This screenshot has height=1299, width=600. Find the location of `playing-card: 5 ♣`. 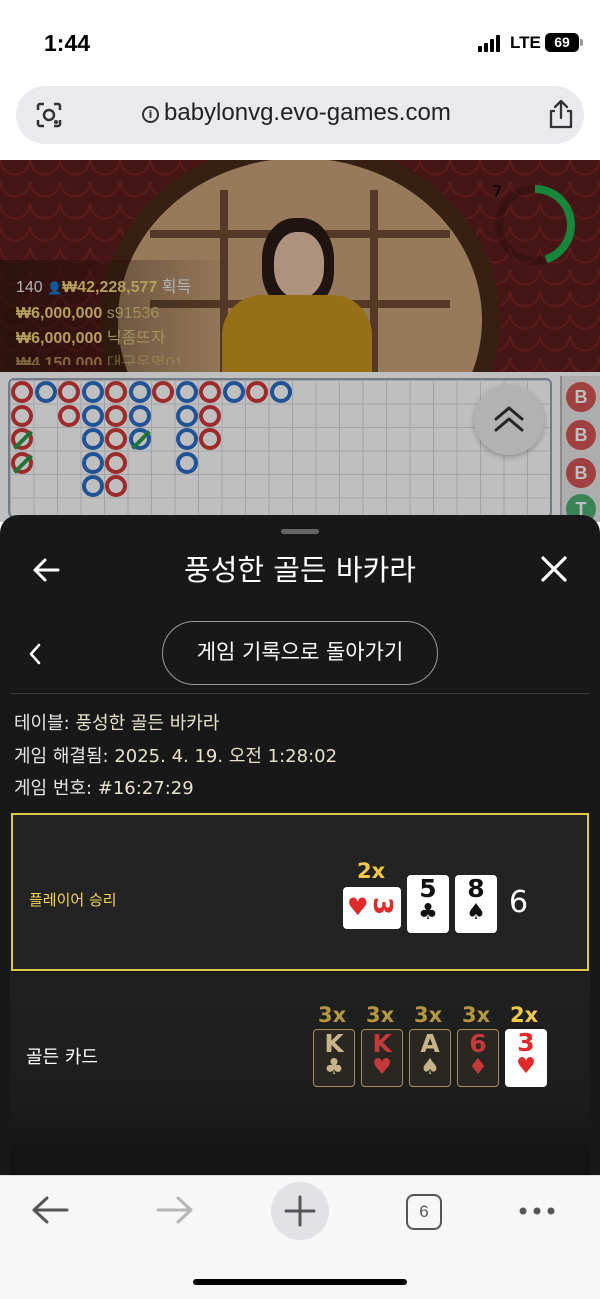

playing-card: 5 ♣ is located at coordinates (428, 904).